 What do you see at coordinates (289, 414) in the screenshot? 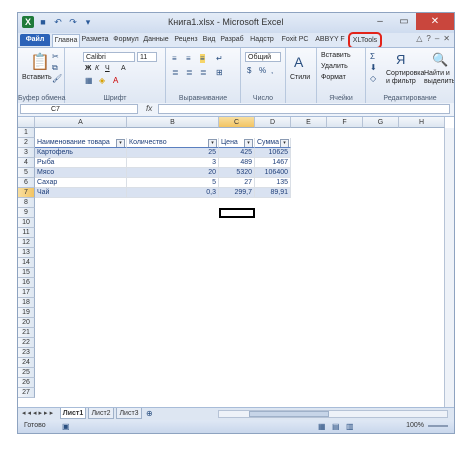
I see `scroll-thumb` at bounding box center [289, 414].